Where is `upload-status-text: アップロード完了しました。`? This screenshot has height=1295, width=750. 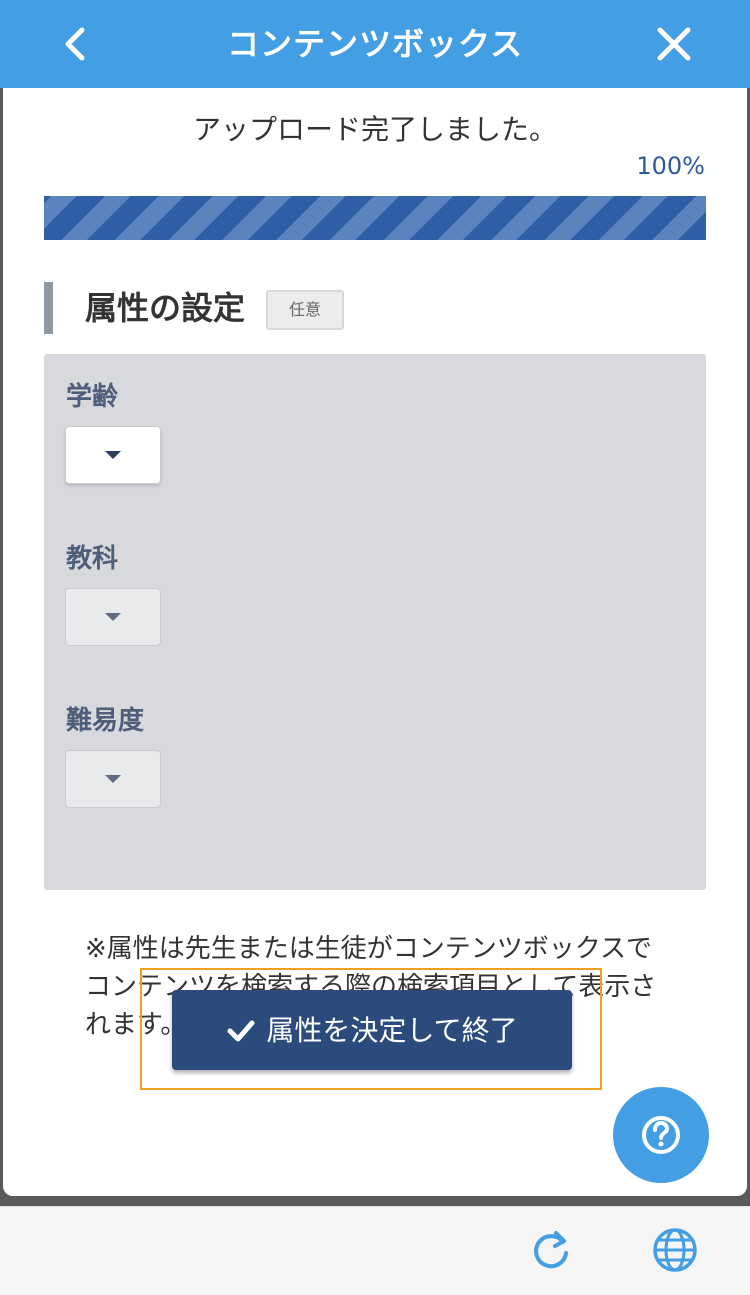 upload-status-text: アップロード完了しました。 is located at coordinates (374, 129).